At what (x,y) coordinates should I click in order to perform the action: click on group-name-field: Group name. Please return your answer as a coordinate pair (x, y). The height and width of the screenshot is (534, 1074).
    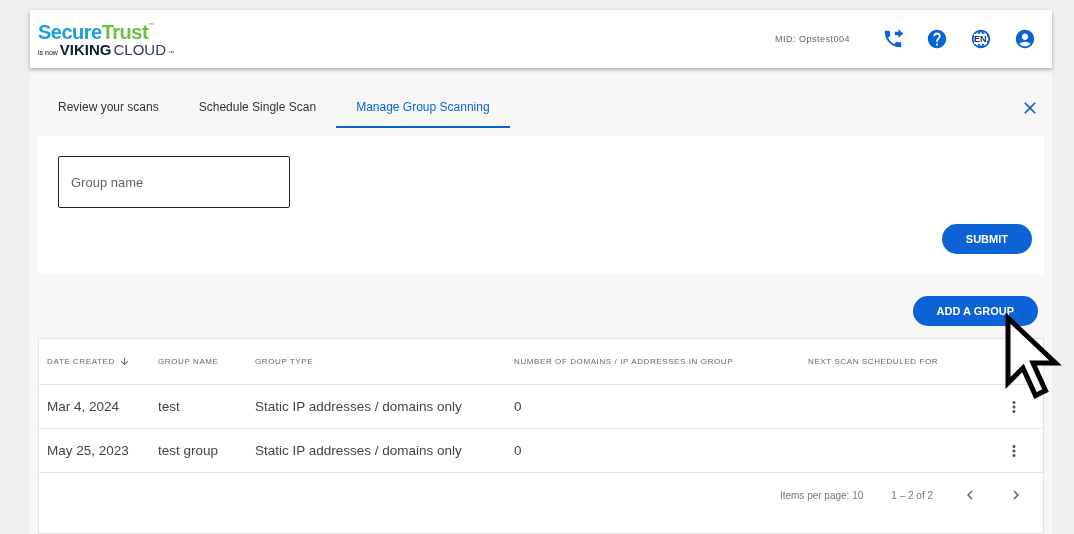
    Looking at the image, I should click on (174, 182).